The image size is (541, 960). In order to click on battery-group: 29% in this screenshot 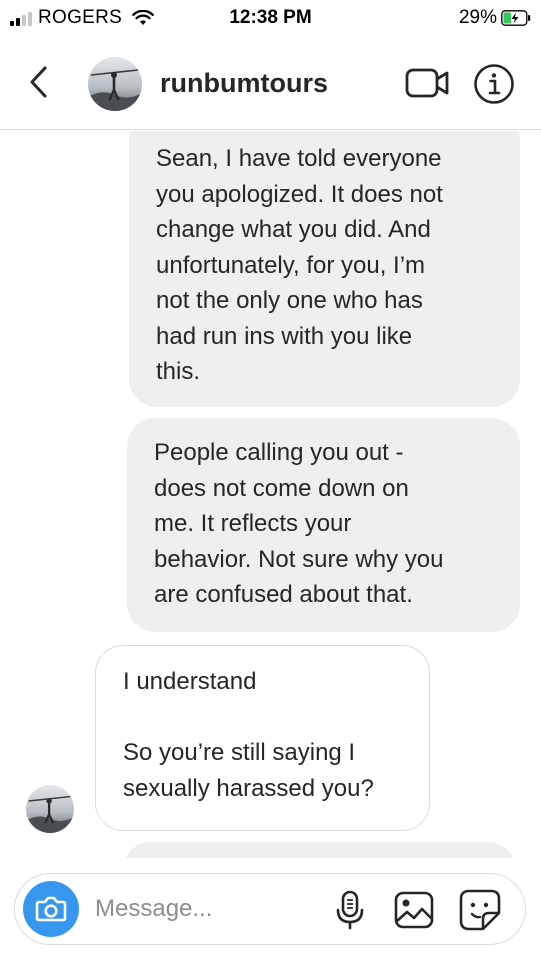, I will do `click(495, 18)`.